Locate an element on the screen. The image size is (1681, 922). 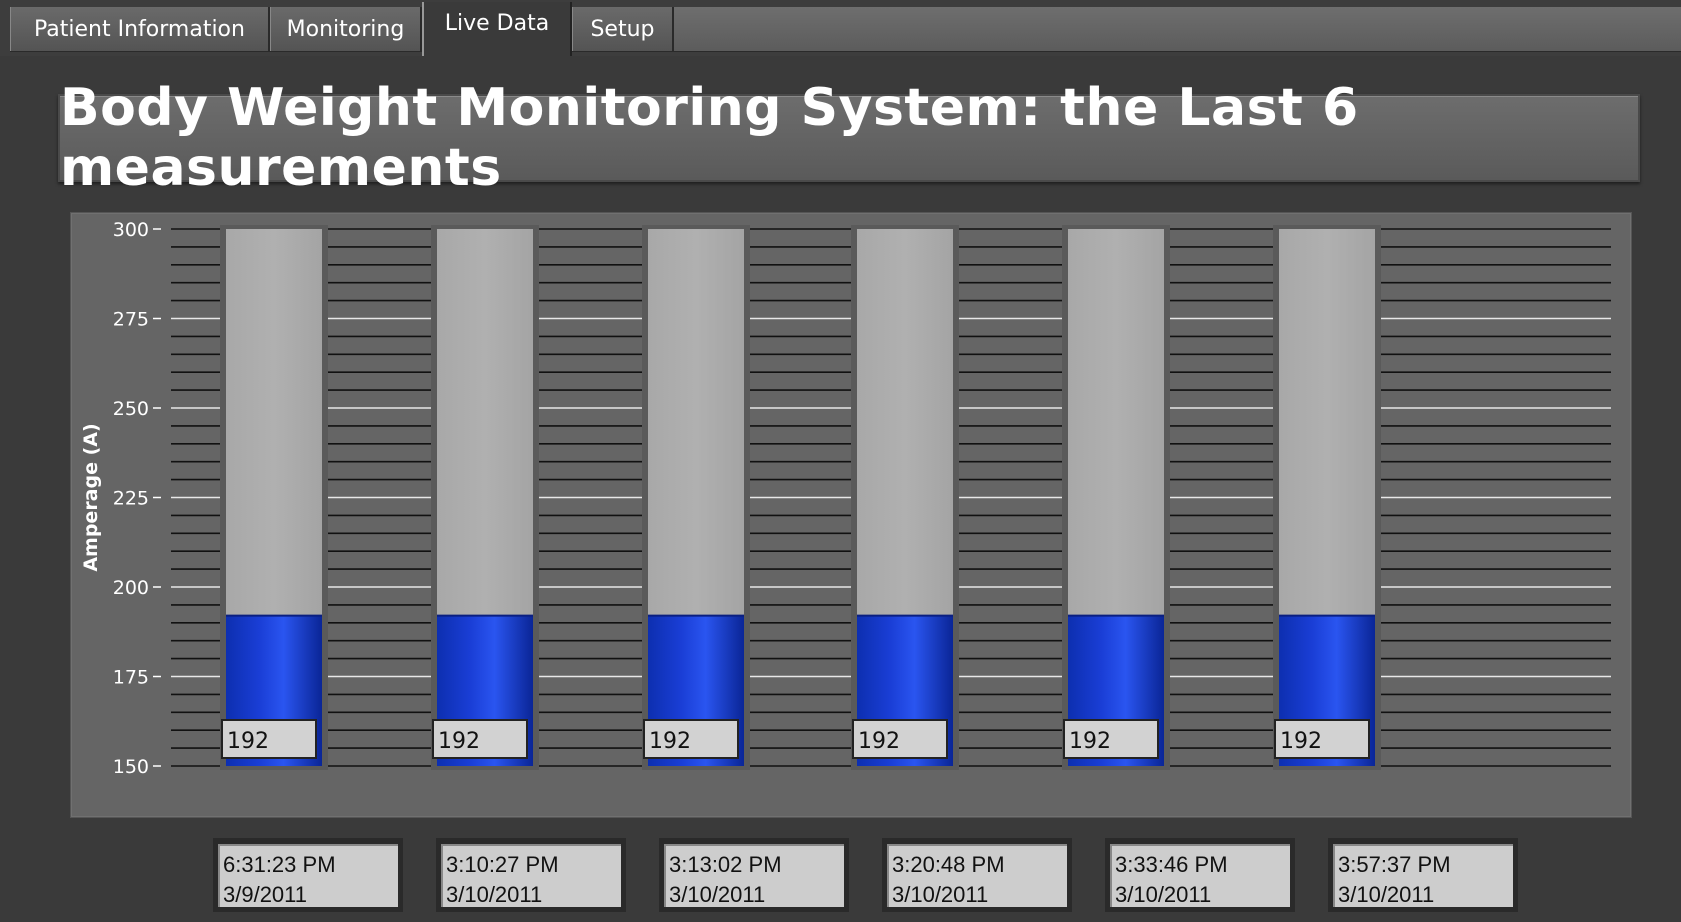
timestamp-box: 3:57:37 PM 3/10/2011 is located at coordinates (1423, 875).